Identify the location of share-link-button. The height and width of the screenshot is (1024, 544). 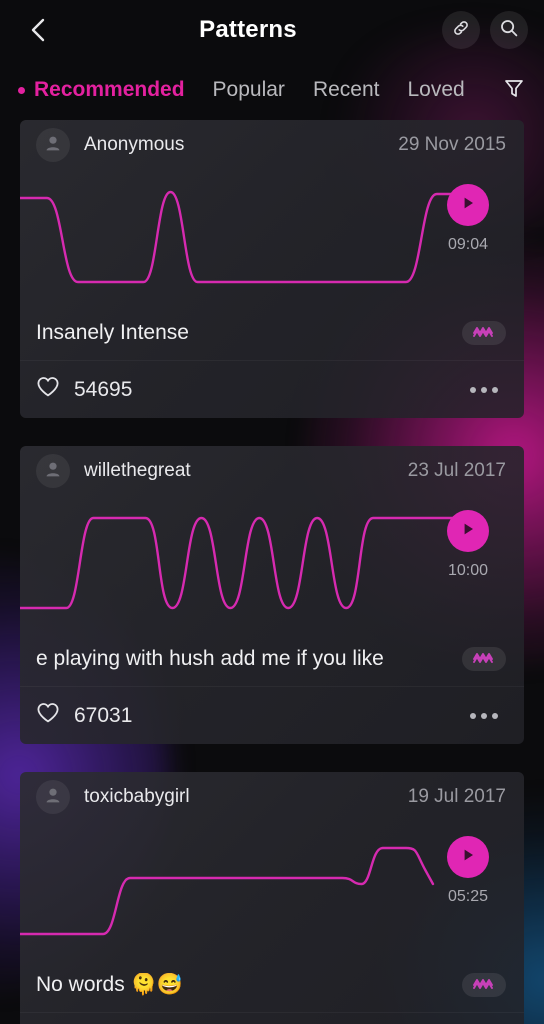
(461, 30).